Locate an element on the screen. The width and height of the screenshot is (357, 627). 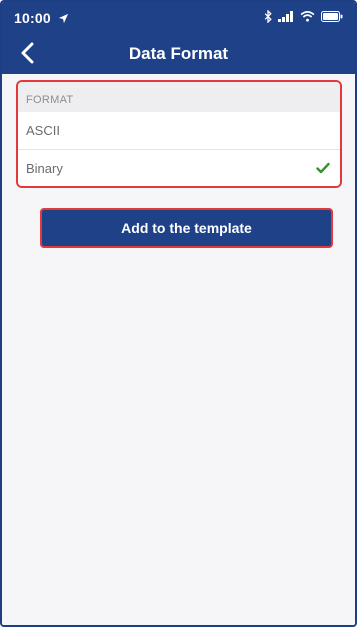
status-bar: 10:00 is located at coordinates (178, 17).